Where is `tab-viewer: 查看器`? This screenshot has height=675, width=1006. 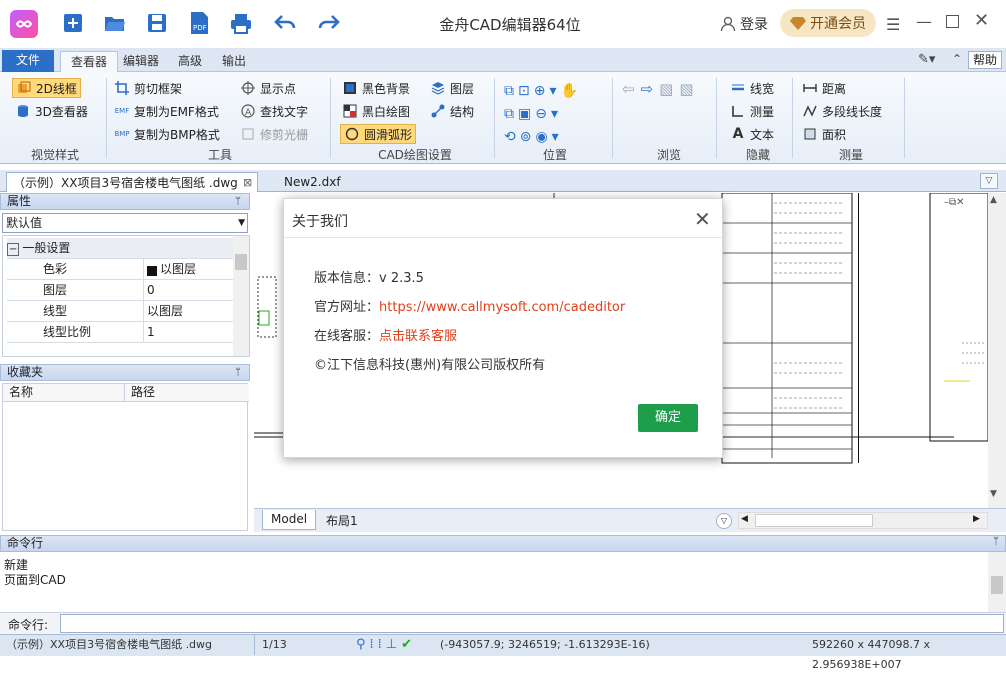 tab-viewer: 查看器 is located at coordinates (89, 61).